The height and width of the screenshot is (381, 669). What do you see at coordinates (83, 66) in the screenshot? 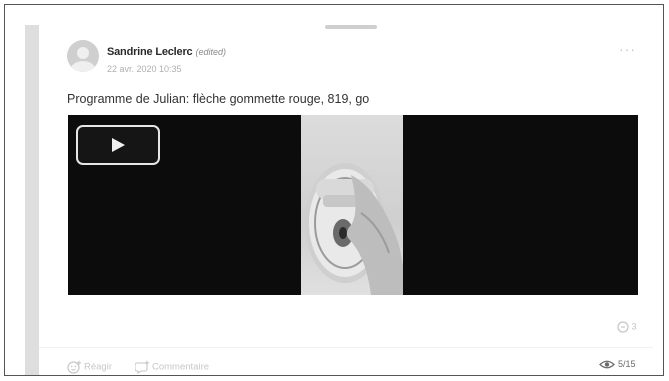
I see `avatar-body-shape` at bounding box center [83, 66].